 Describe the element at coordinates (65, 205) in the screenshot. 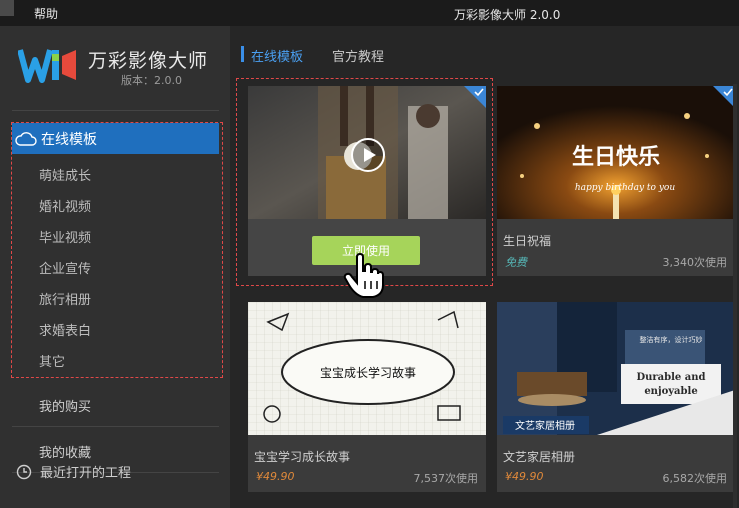

I see `sidebar-item-wedding: 婚礼视频` at that location.